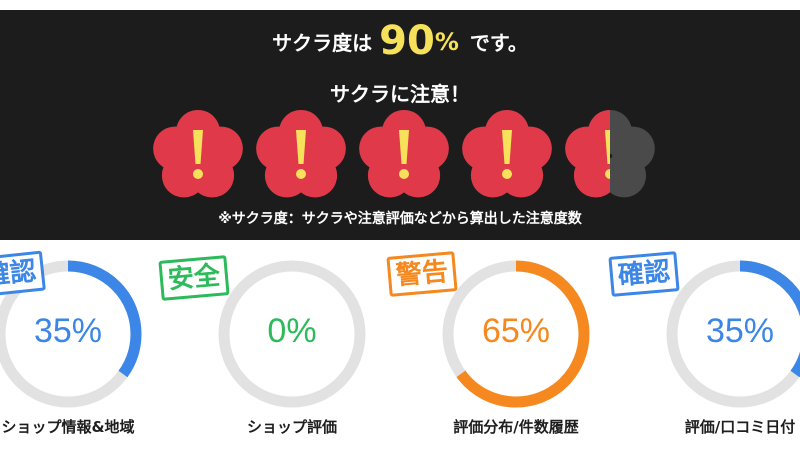  What do you see at coordinates (516, 427) in the screenshot?
I see `gauge-label: 評価分布/件数履歴` at bounding box center [516, 427].